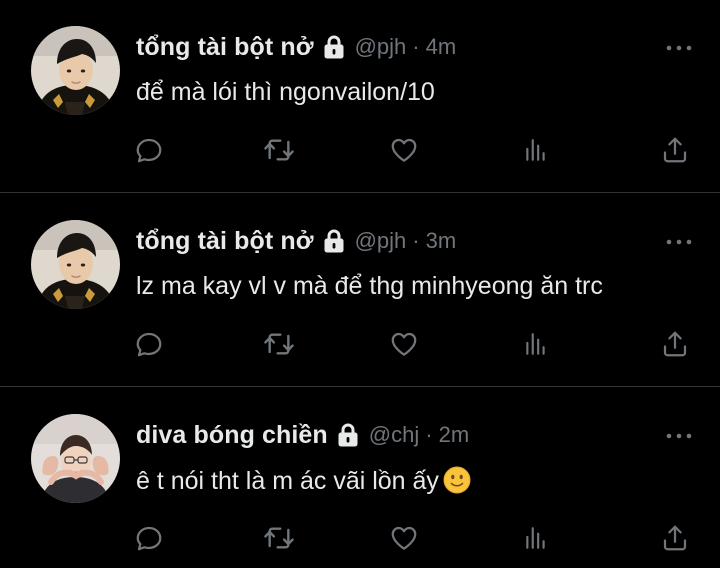 The image size is (720, 568). I want to click on tweet-text-container: ê t nói tht là m ác vãi lồn ấy, so click(418, 481).